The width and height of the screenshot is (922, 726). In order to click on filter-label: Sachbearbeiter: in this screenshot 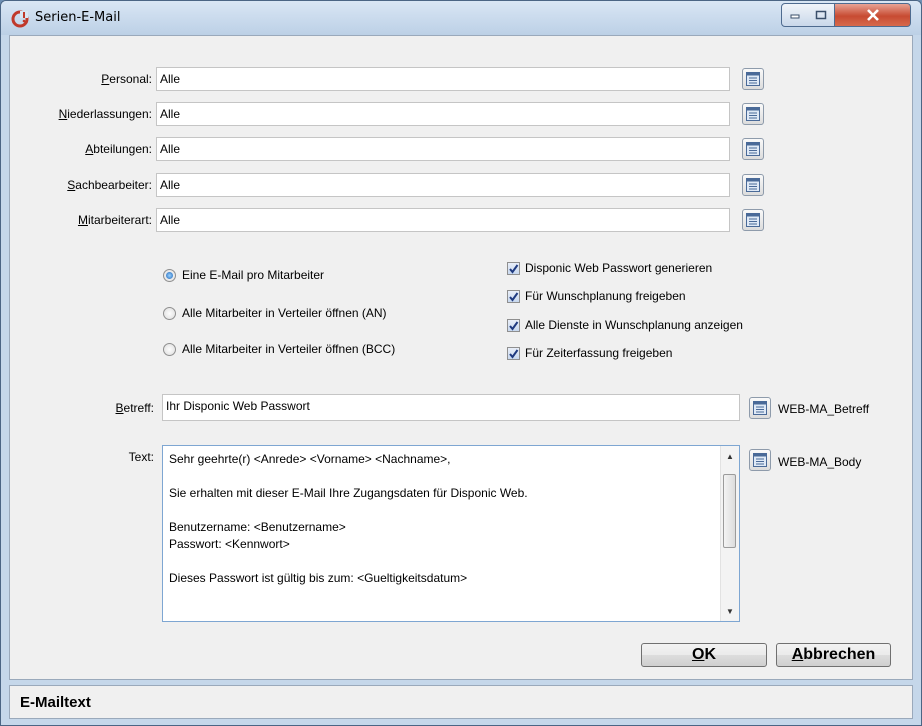, I will do `click(81, 185)`.